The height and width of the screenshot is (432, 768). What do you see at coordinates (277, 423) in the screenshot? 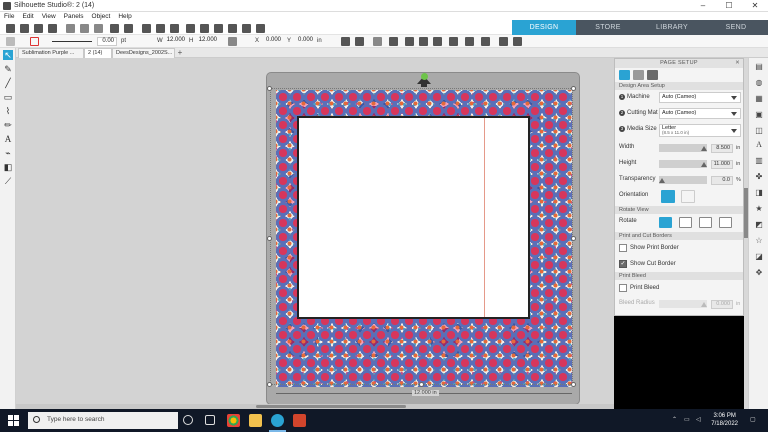
I see `silhouette-studio-taskbar-icon` at bounding box center [277, 423].